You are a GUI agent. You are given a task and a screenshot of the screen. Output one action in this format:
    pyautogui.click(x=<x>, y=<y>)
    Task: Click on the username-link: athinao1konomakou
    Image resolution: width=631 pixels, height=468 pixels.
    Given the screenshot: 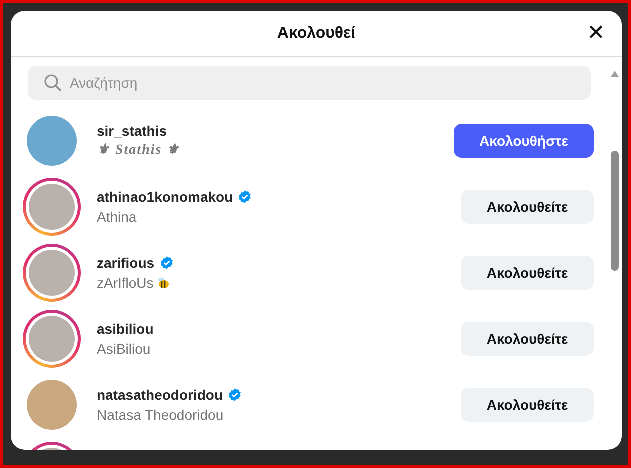 What is the action you would take?
    pyautogui.click(x=165, y=197)
    